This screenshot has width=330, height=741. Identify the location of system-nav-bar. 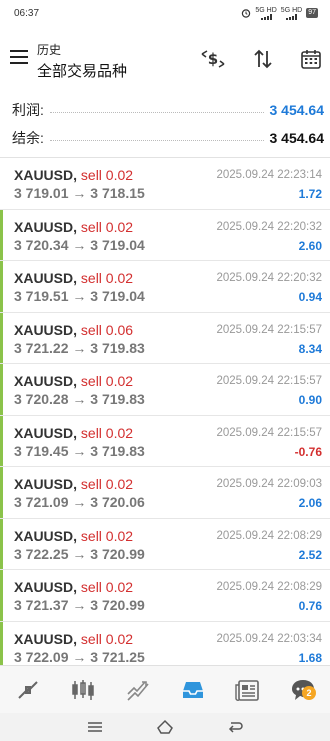
(165, 727).